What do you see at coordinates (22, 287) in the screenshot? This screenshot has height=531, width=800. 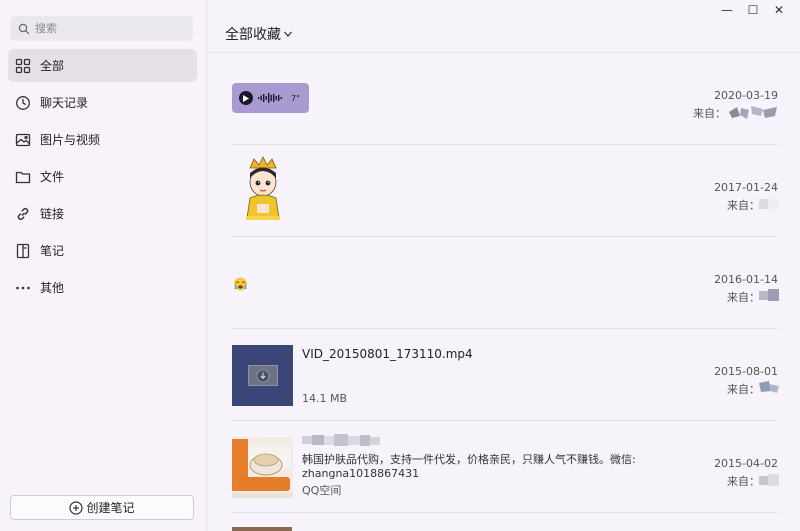 I see `more-icon` at bounding box center [22, 287].